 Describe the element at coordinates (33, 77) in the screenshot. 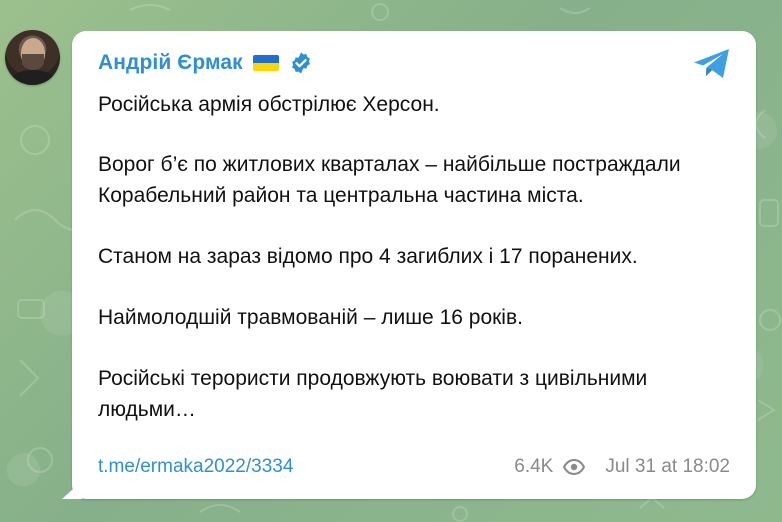

I see `avatar-shirt` at that location.